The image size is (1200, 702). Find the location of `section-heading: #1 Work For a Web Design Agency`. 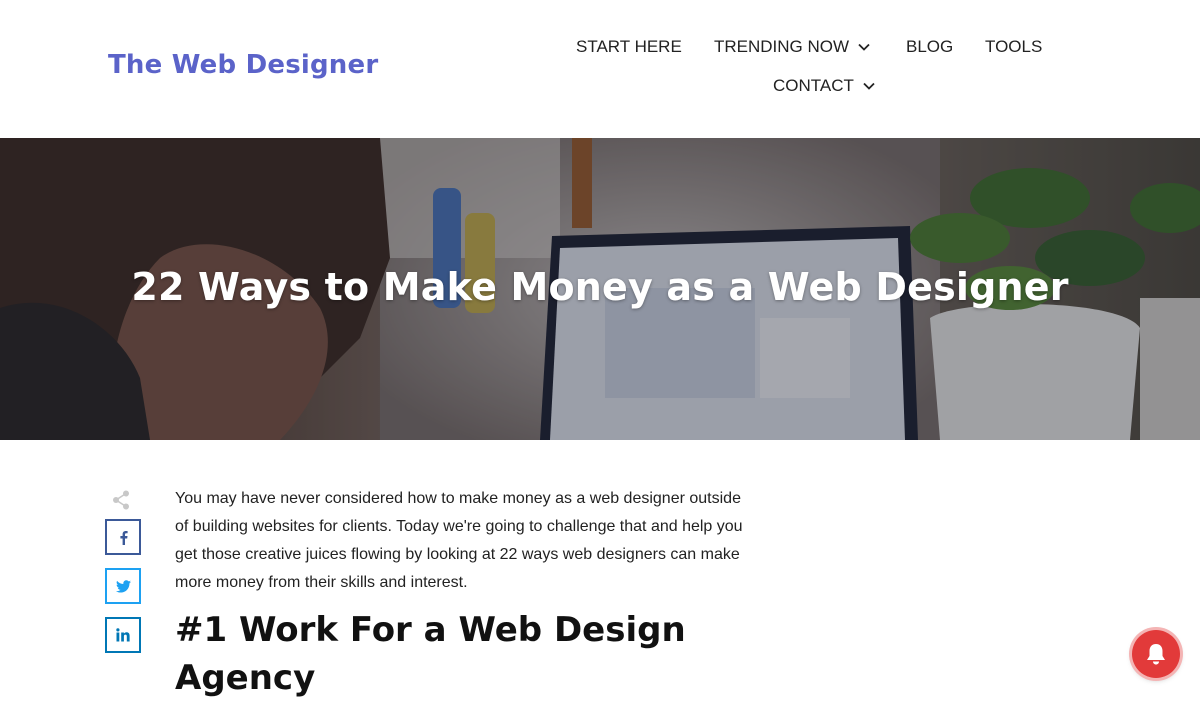

section-heading: #1 Work For a Web Design Agency is located at coordinates (430, 654).